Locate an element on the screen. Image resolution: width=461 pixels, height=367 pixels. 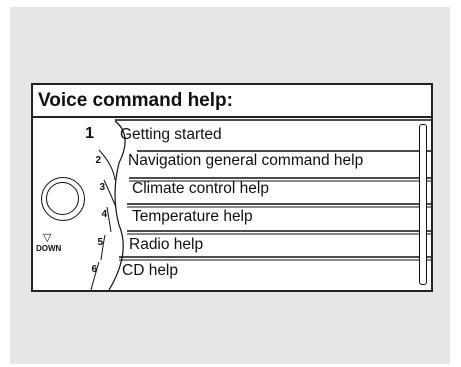
item-number: 1 is located at coordinates (89, 133).